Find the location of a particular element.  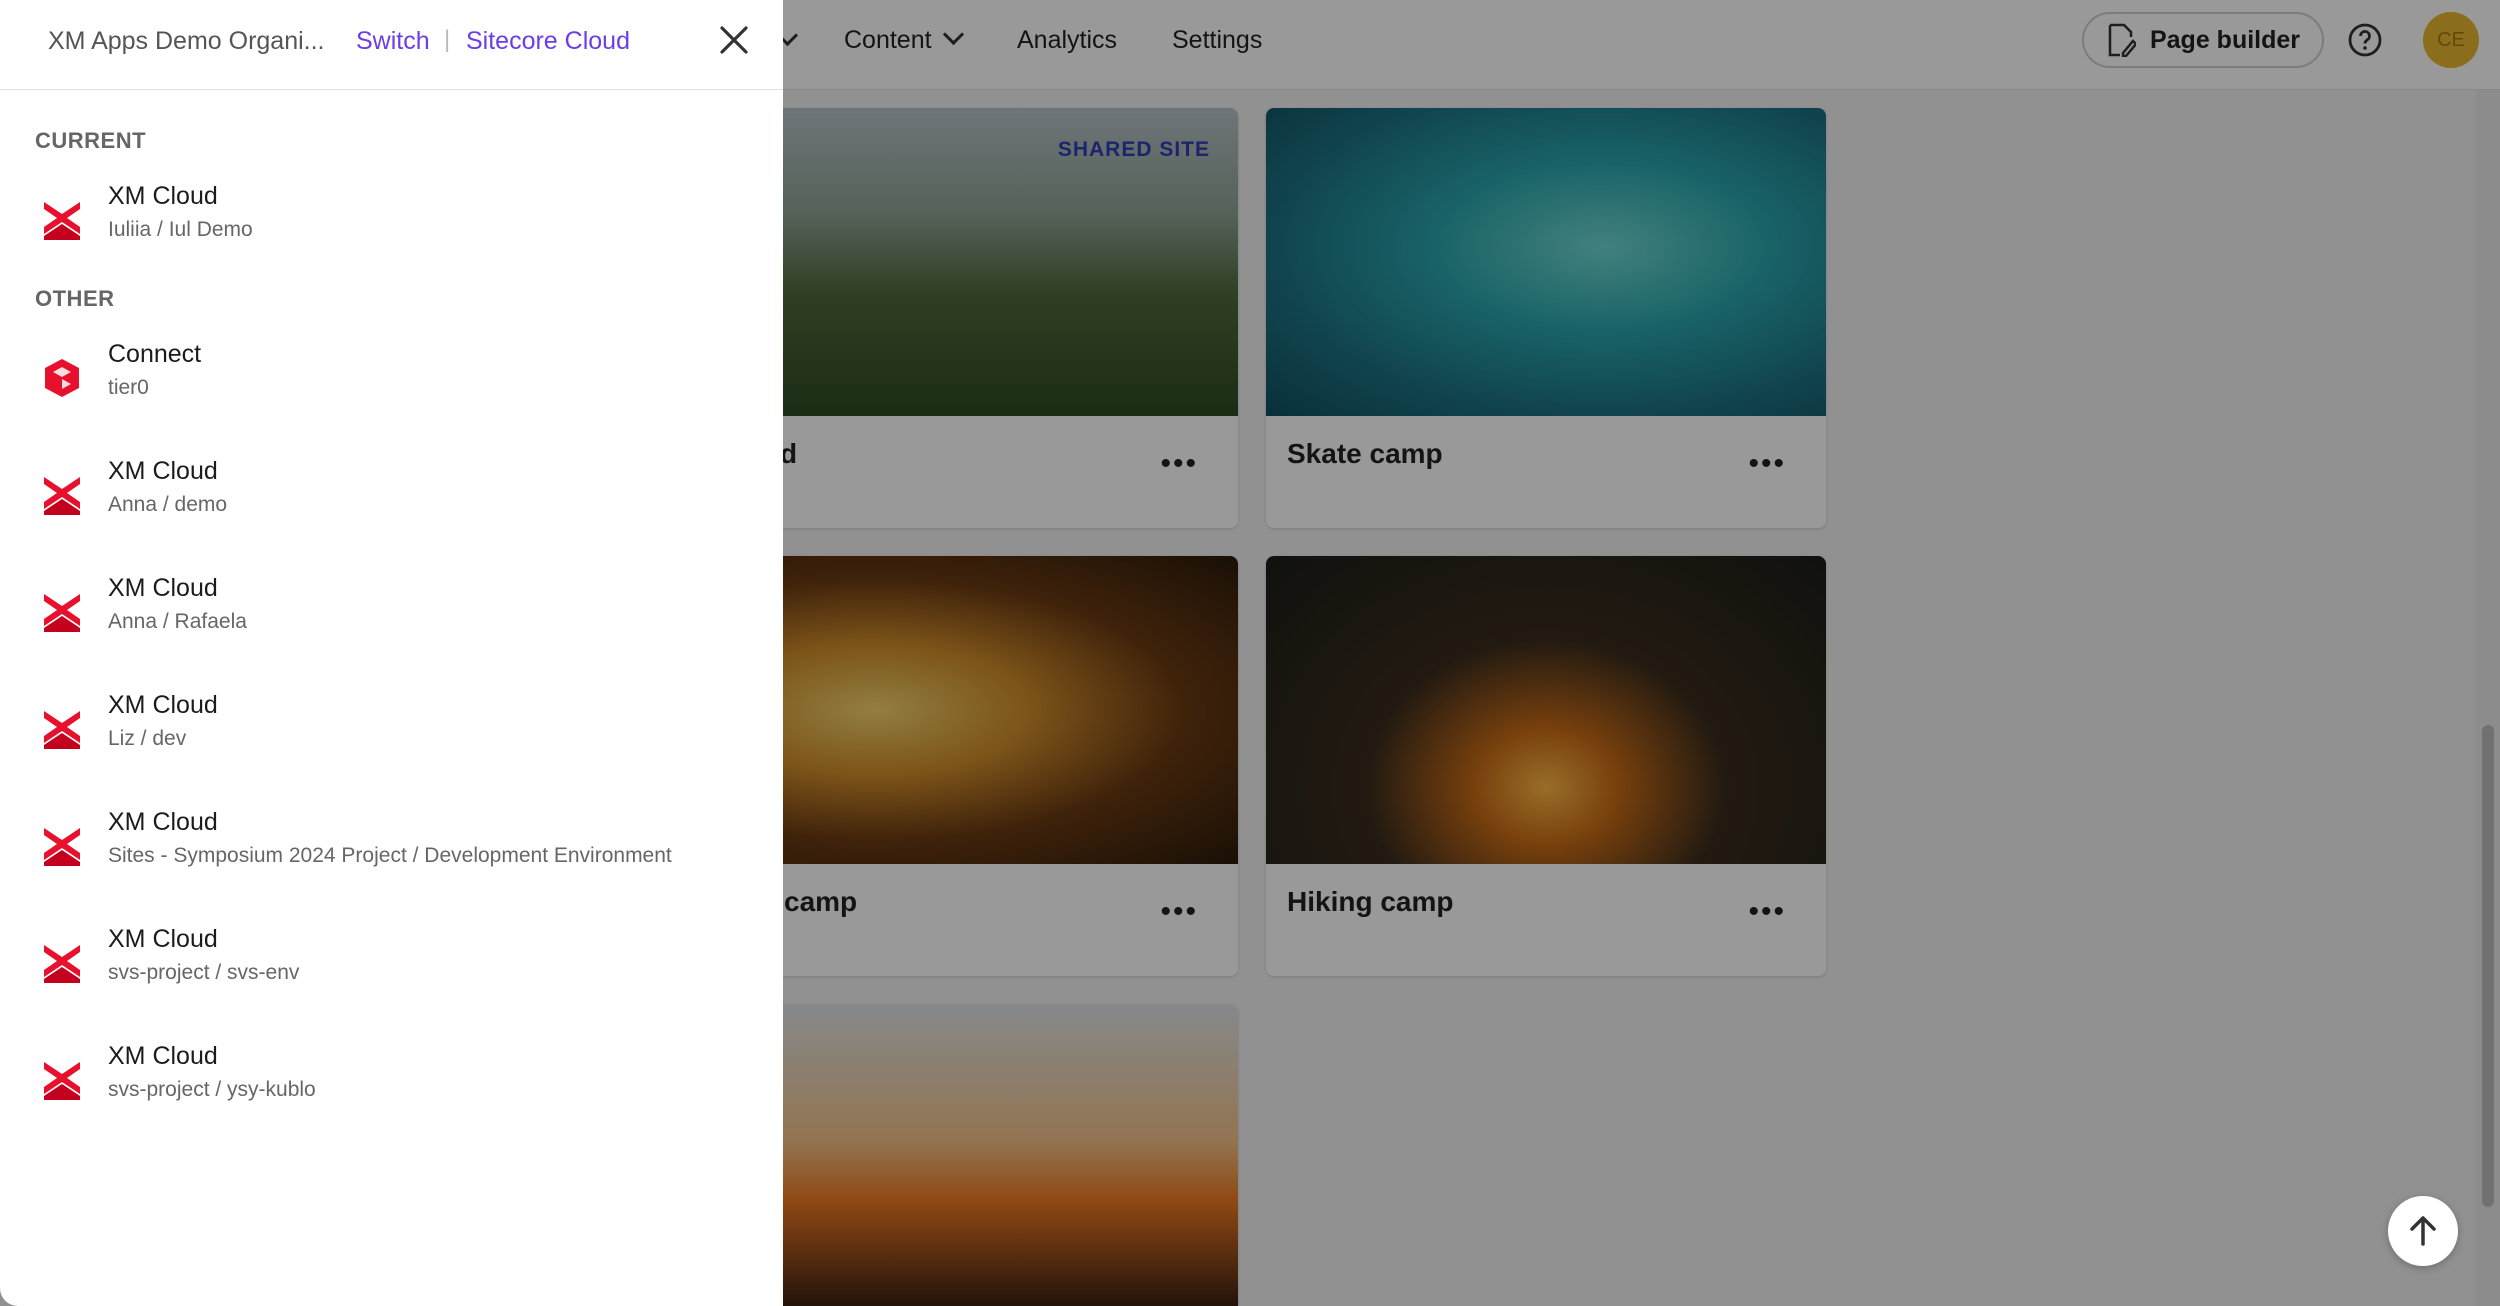

app-name: Connect is located at coordinates (155, 354).